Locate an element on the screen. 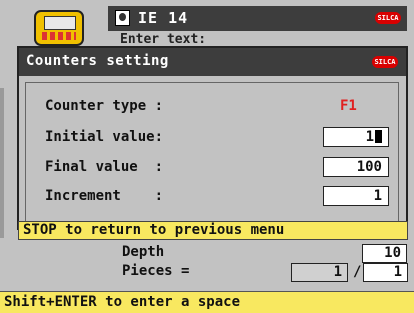 This screenshot has height=313, width=414. key-machine-screen is located at coordinates (60, 23).